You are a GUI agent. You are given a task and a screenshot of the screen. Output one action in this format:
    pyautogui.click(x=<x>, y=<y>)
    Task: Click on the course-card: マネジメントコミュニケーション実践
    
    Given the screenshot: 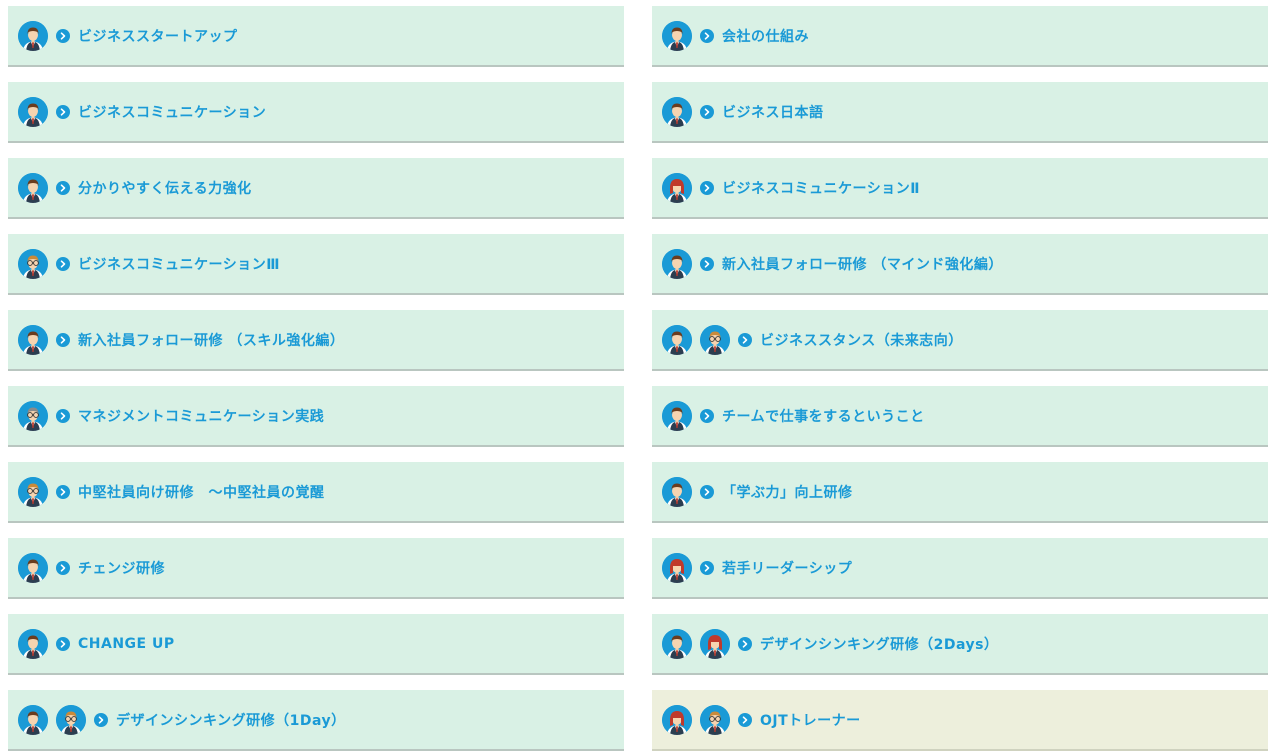 What is the action you would take?
    pyautogui.click(x=316, y=416)
    